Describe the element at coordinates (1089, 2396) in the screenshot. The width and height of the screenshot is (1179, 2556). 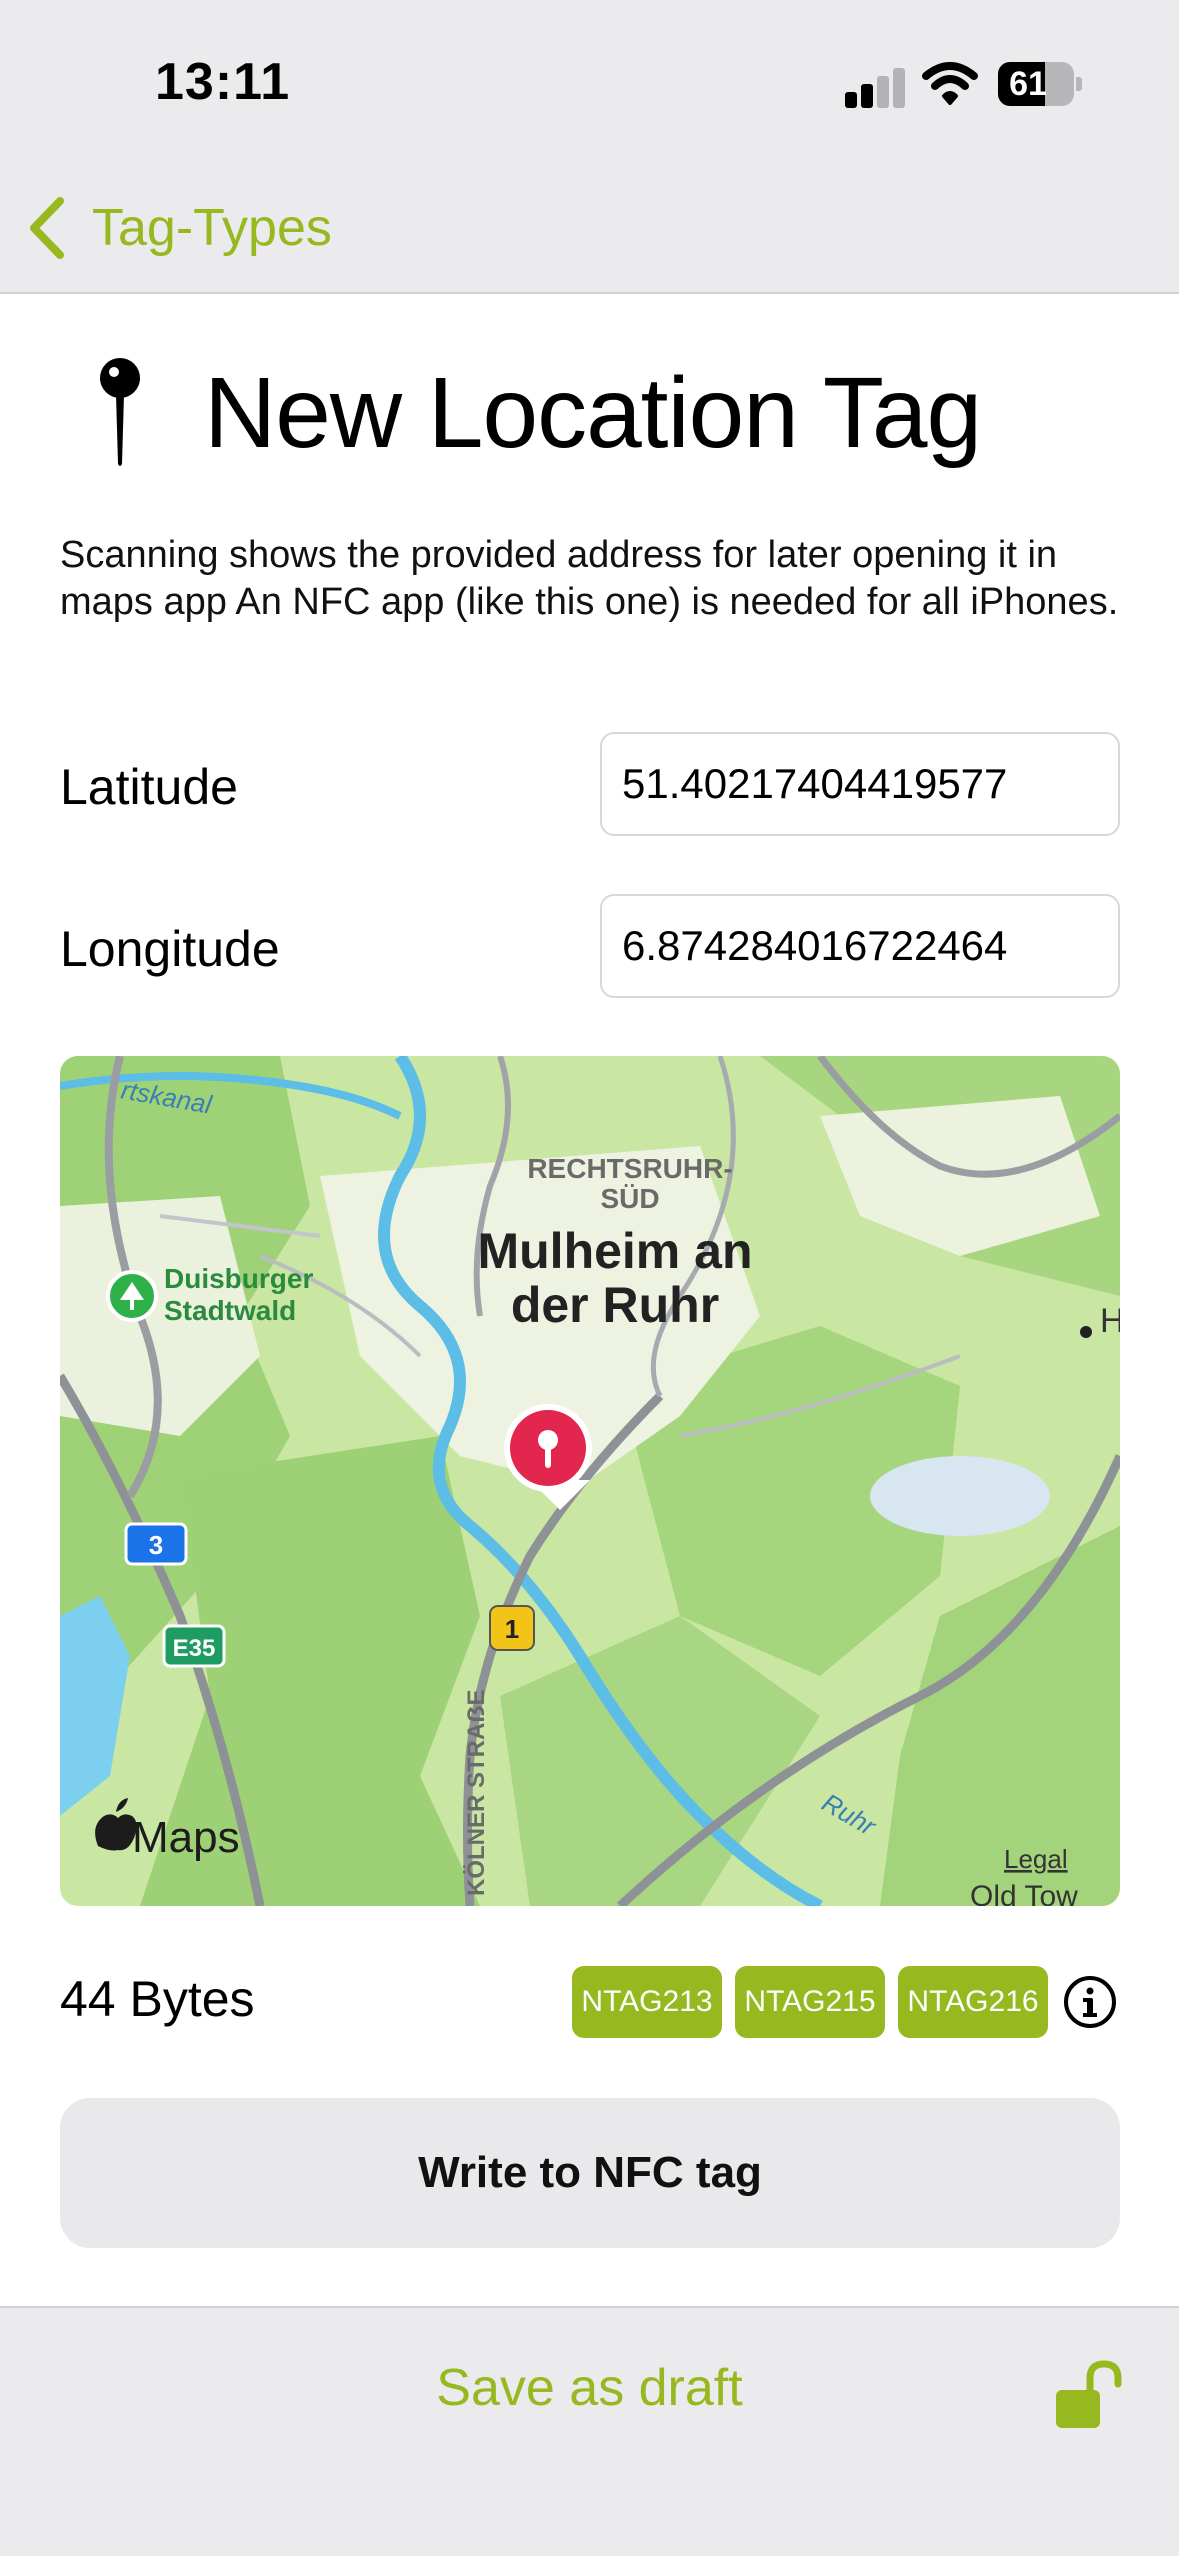
I see `unlocked-padlock-icon` at that location.